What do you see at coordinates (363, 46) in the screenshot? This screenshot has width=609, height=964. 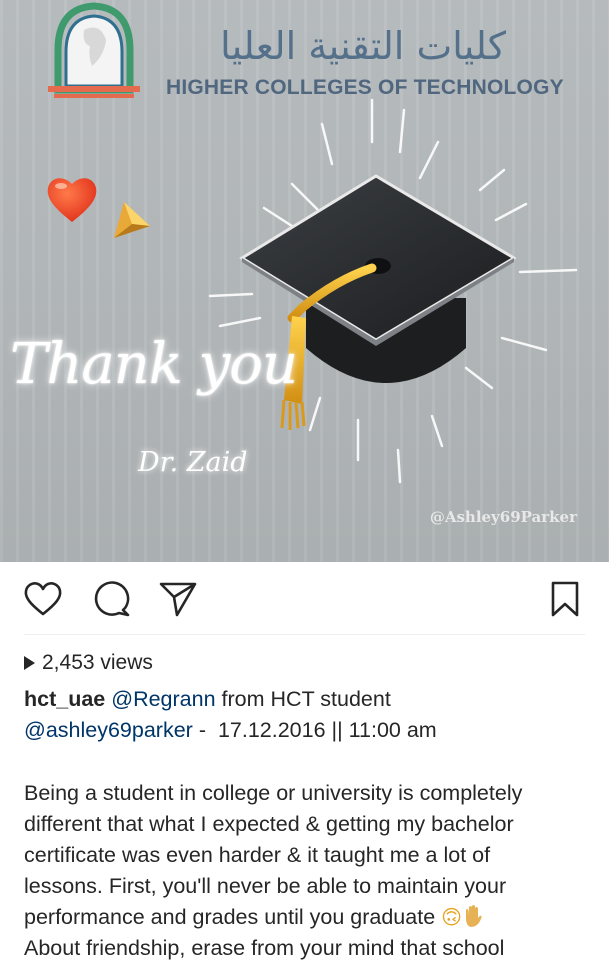 I see `logo-arabic-text: كليات التقنية العليا` at bounding box center [363, 46].